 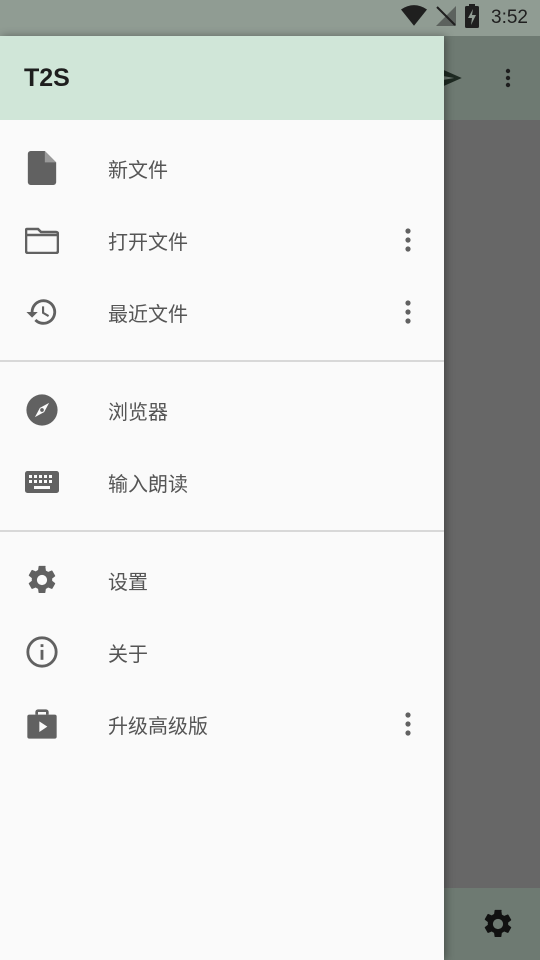 I want to click on menu-item-open-file: 打开文件, so click(x=222, y=240).